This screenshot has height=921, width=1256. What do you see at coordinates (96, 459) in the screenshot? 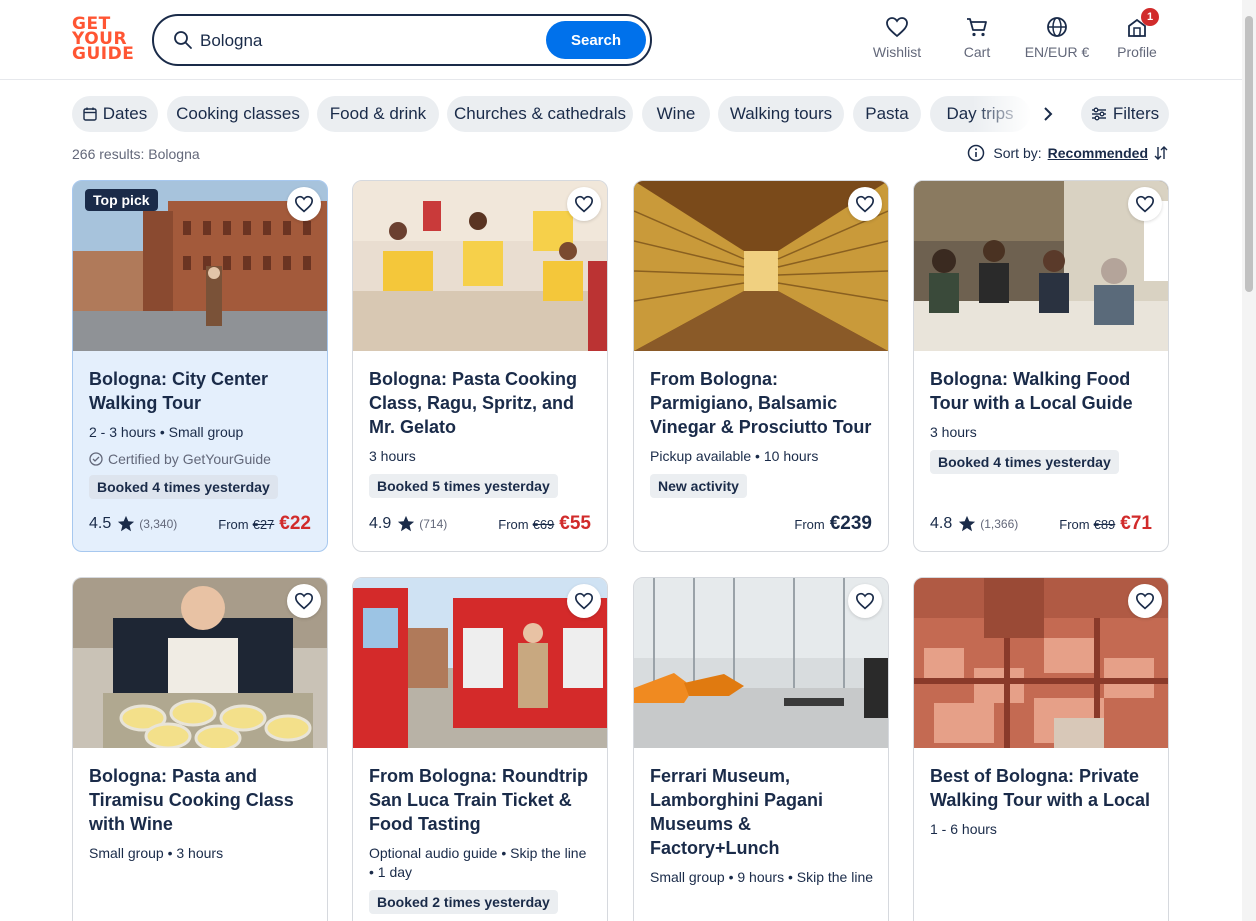
I see `check-badge-icon` at bounding box center [96, 459].